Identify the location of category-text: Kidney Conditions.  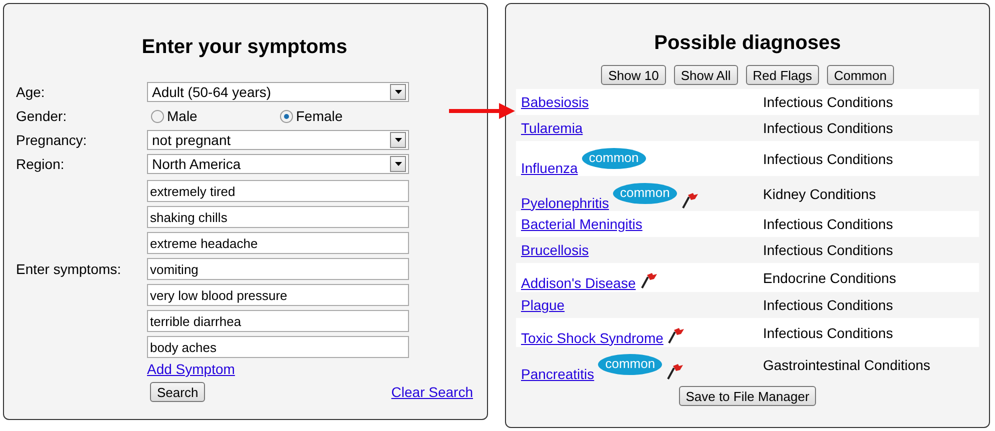
(819, 194).